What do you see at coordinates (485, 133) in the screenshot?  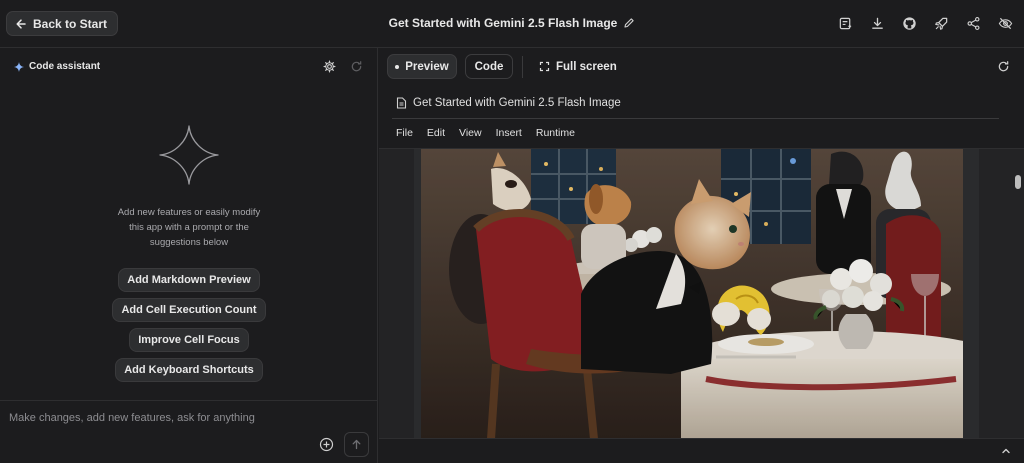 I see `notebook-menu-bar: File Edit View Insert Runtime` at bounding box center [485, 133].